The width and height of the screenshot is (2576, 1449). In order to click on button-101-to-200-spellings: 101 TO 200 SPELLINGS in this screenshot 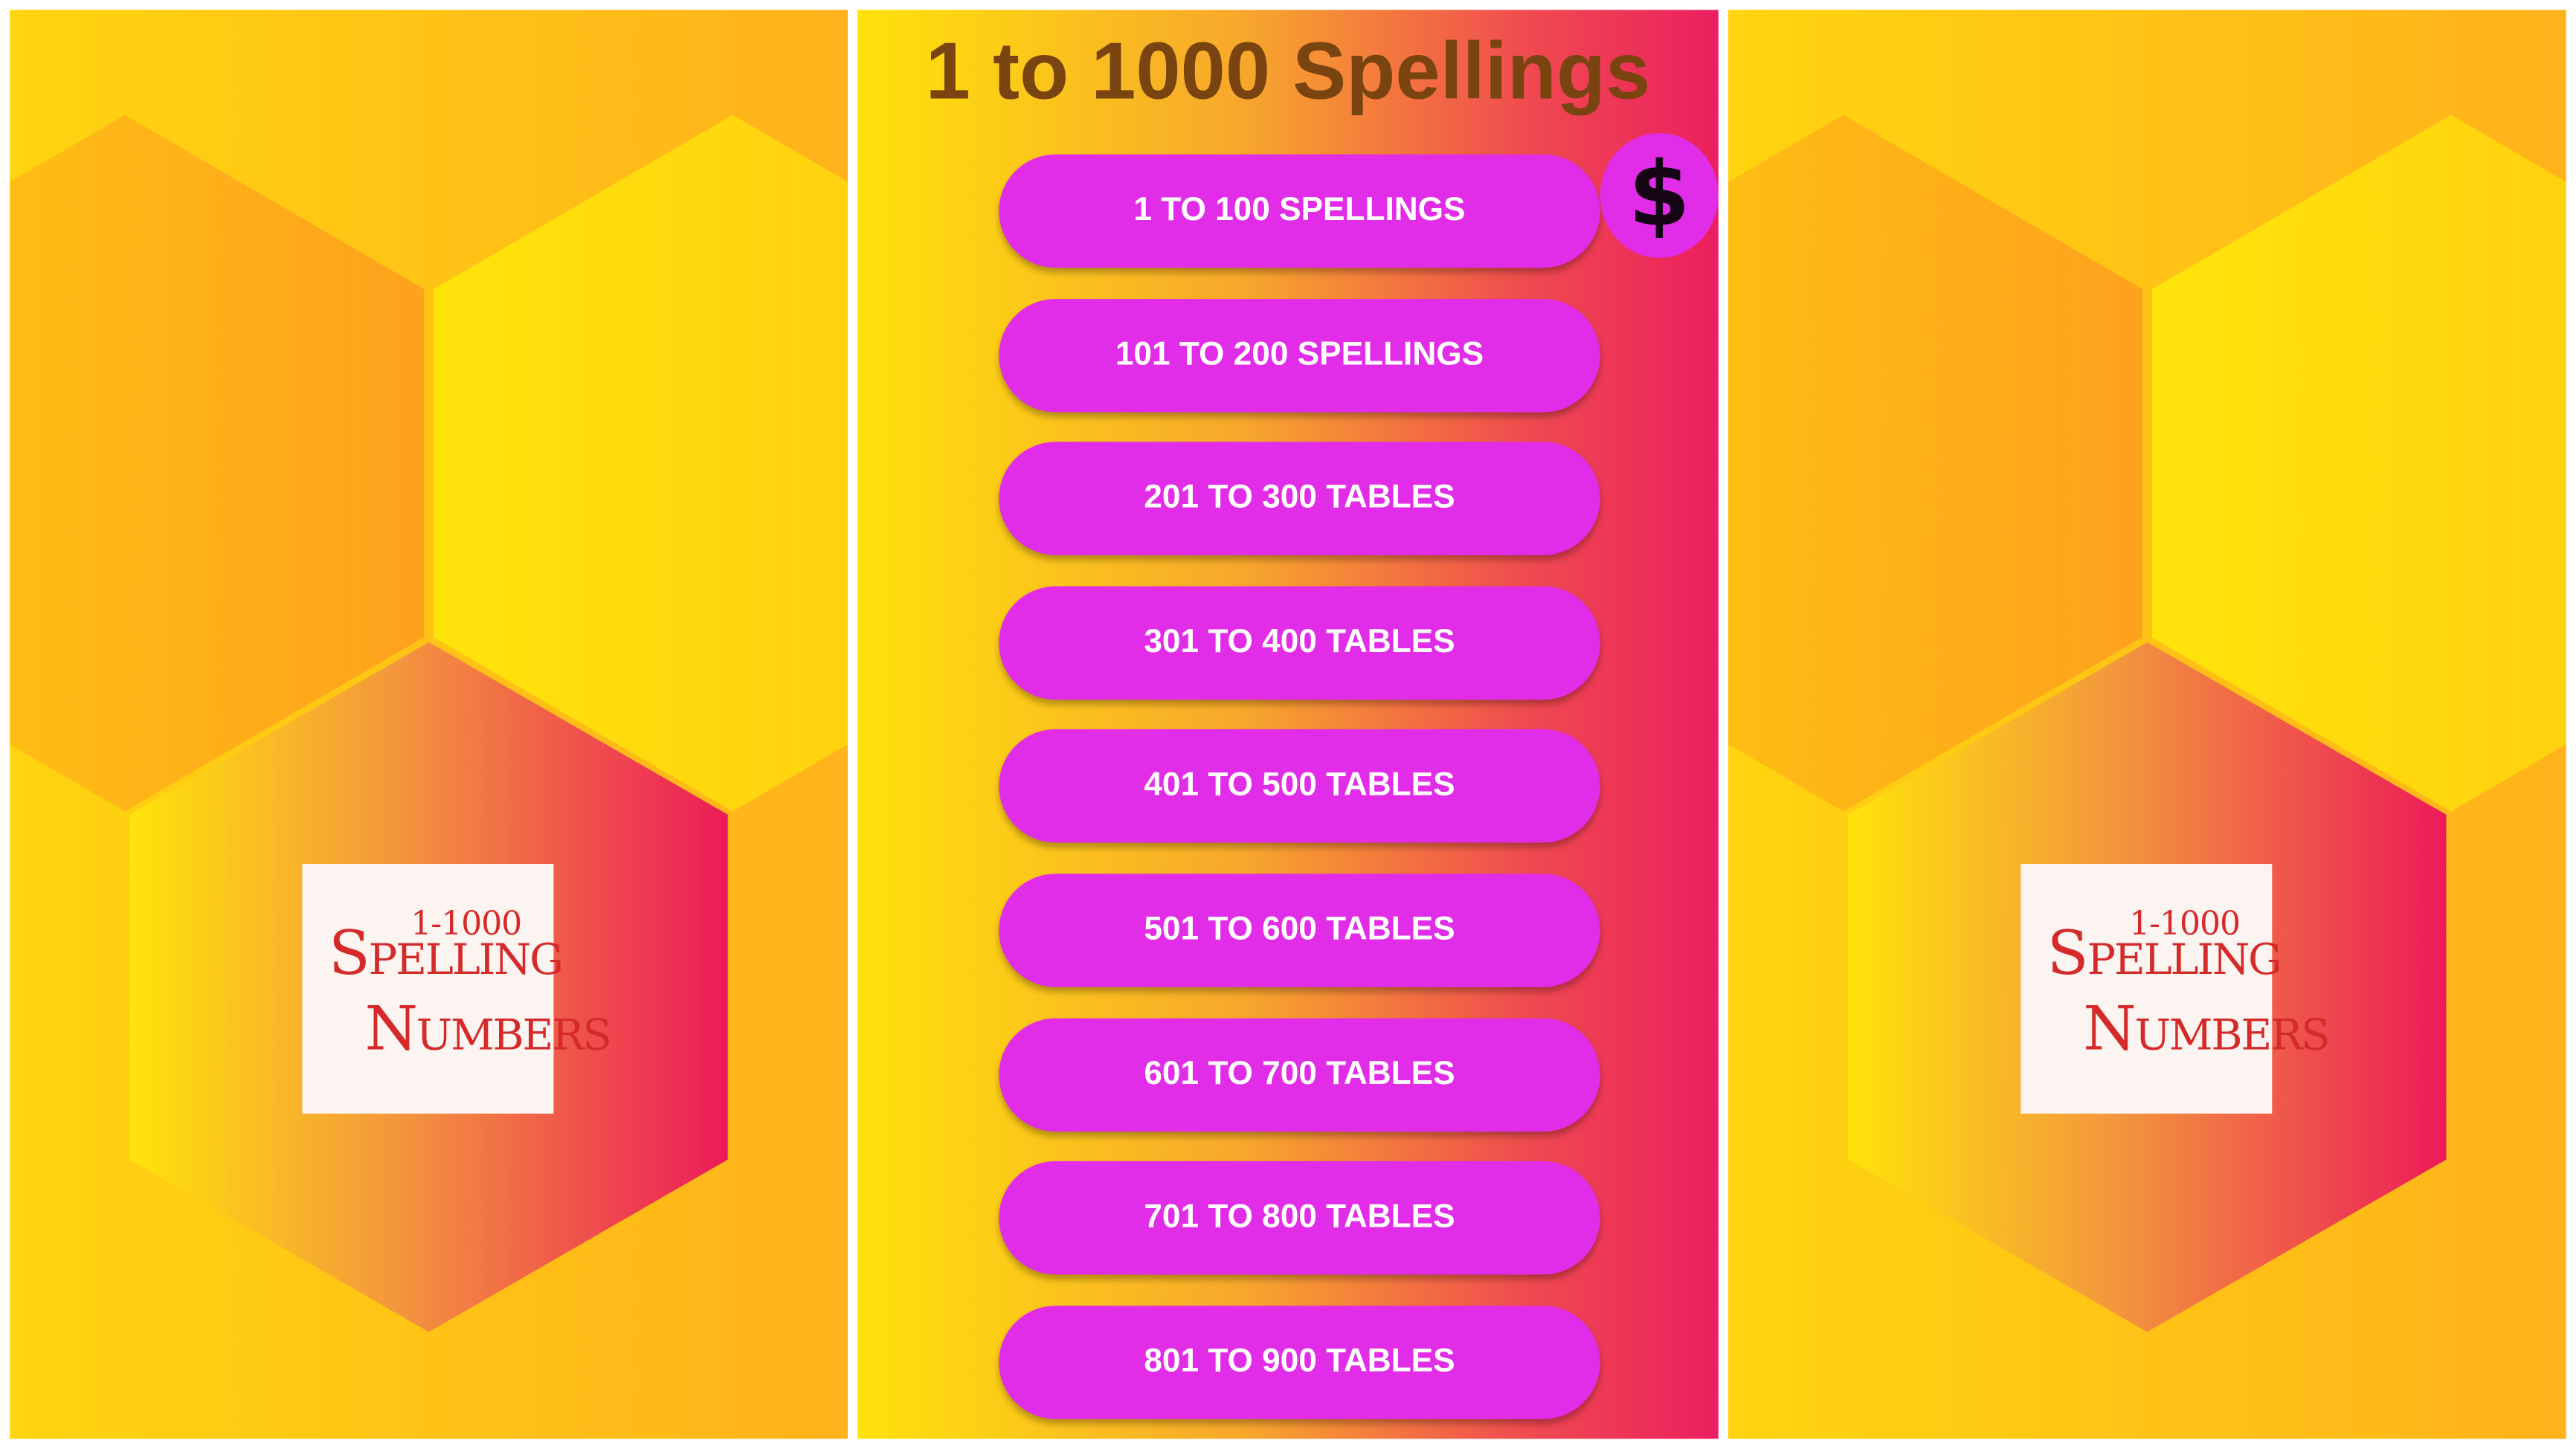, I will do `click(1299, 356)`.